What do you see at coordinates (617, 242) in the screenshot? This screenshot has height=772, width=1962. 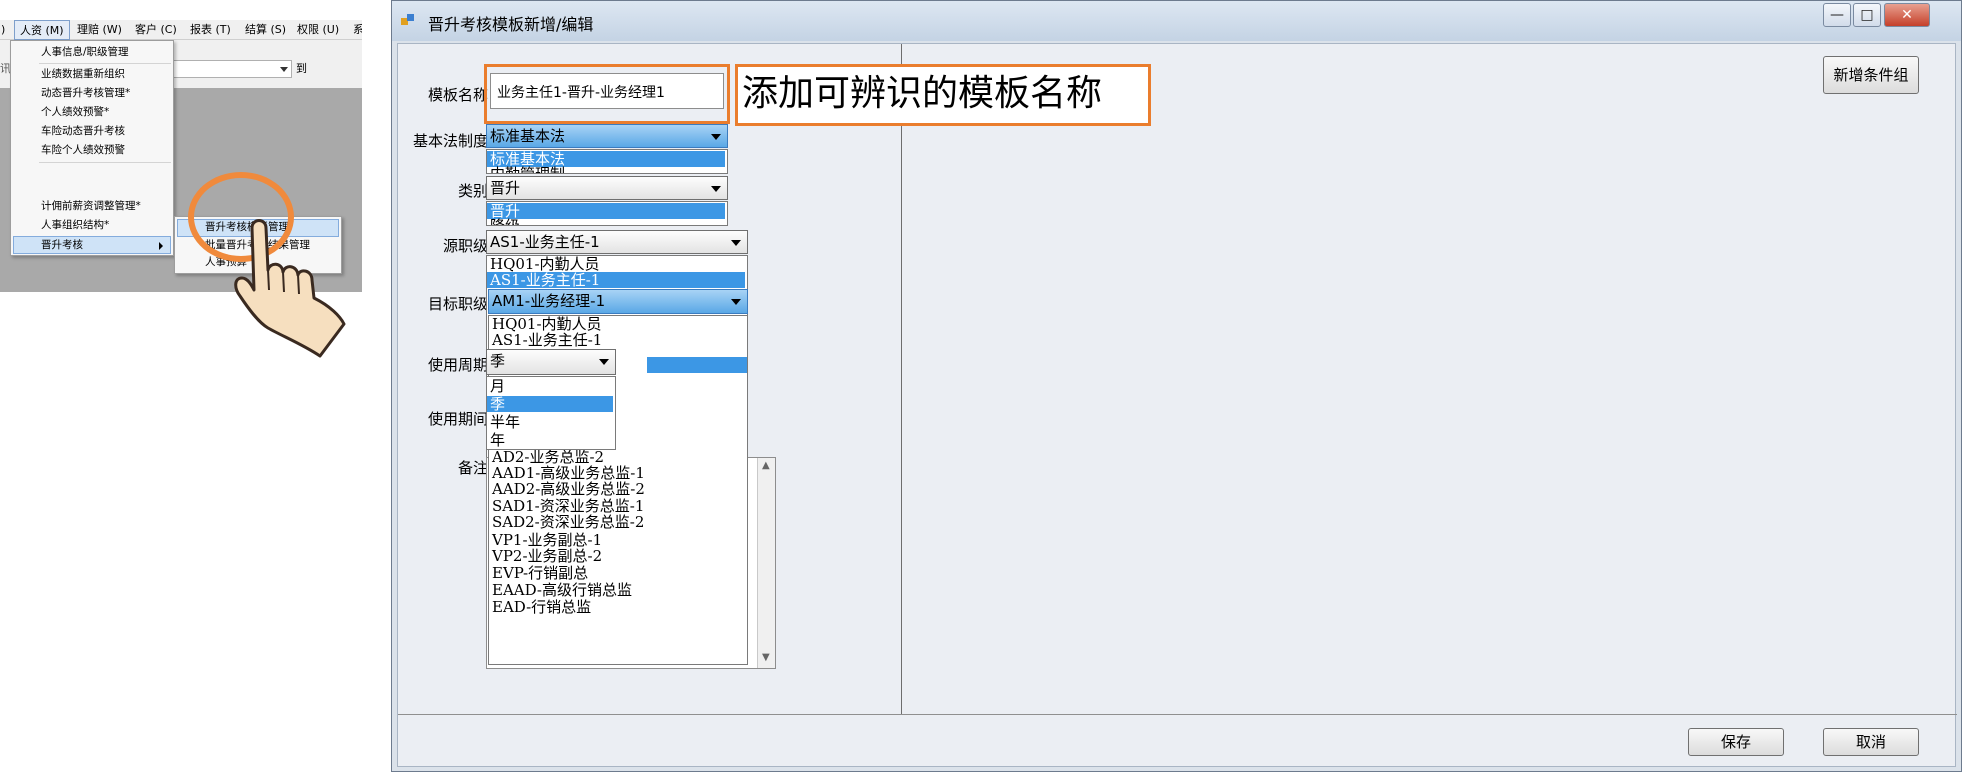 I see `source-level-select: AS1-业务主任-1` at bounding box center [617, 242].